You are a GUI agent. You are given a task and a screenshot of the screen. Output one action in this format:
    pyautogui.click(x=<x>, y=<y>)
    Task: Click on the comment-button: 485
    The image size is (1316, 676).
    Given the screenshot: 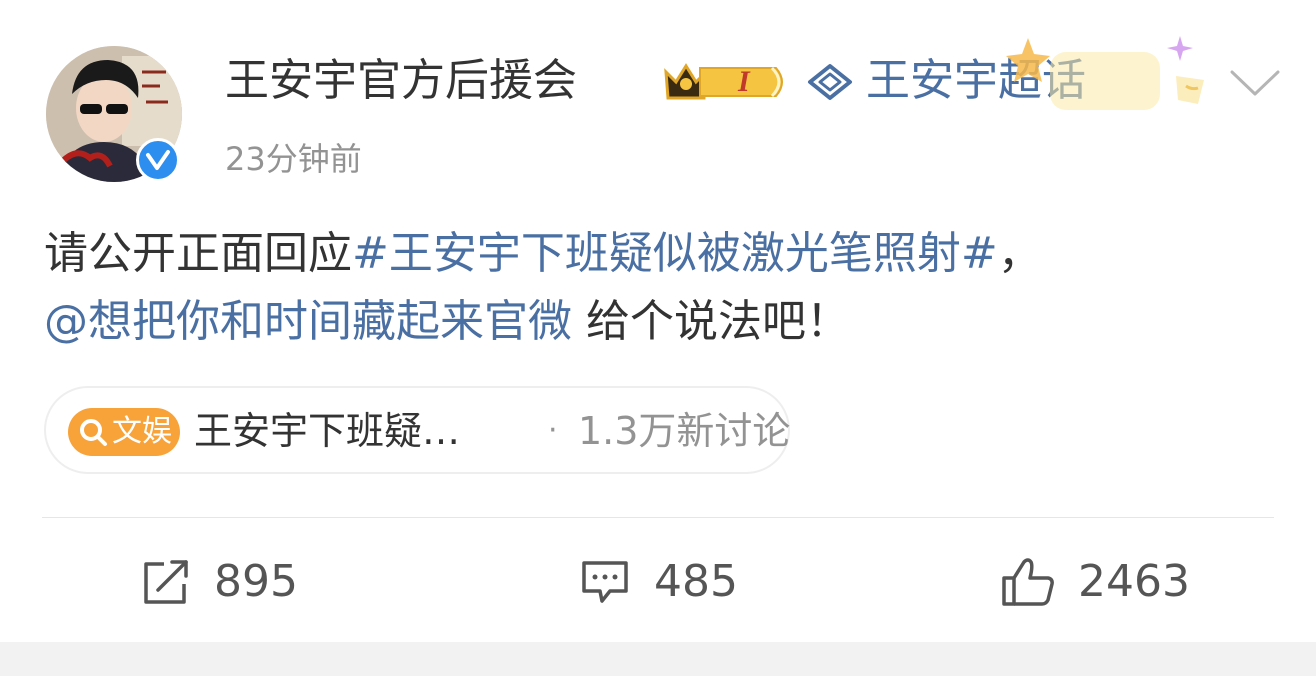 What is the action you would take?
    pyautogui.click(x=658, y=582)
    